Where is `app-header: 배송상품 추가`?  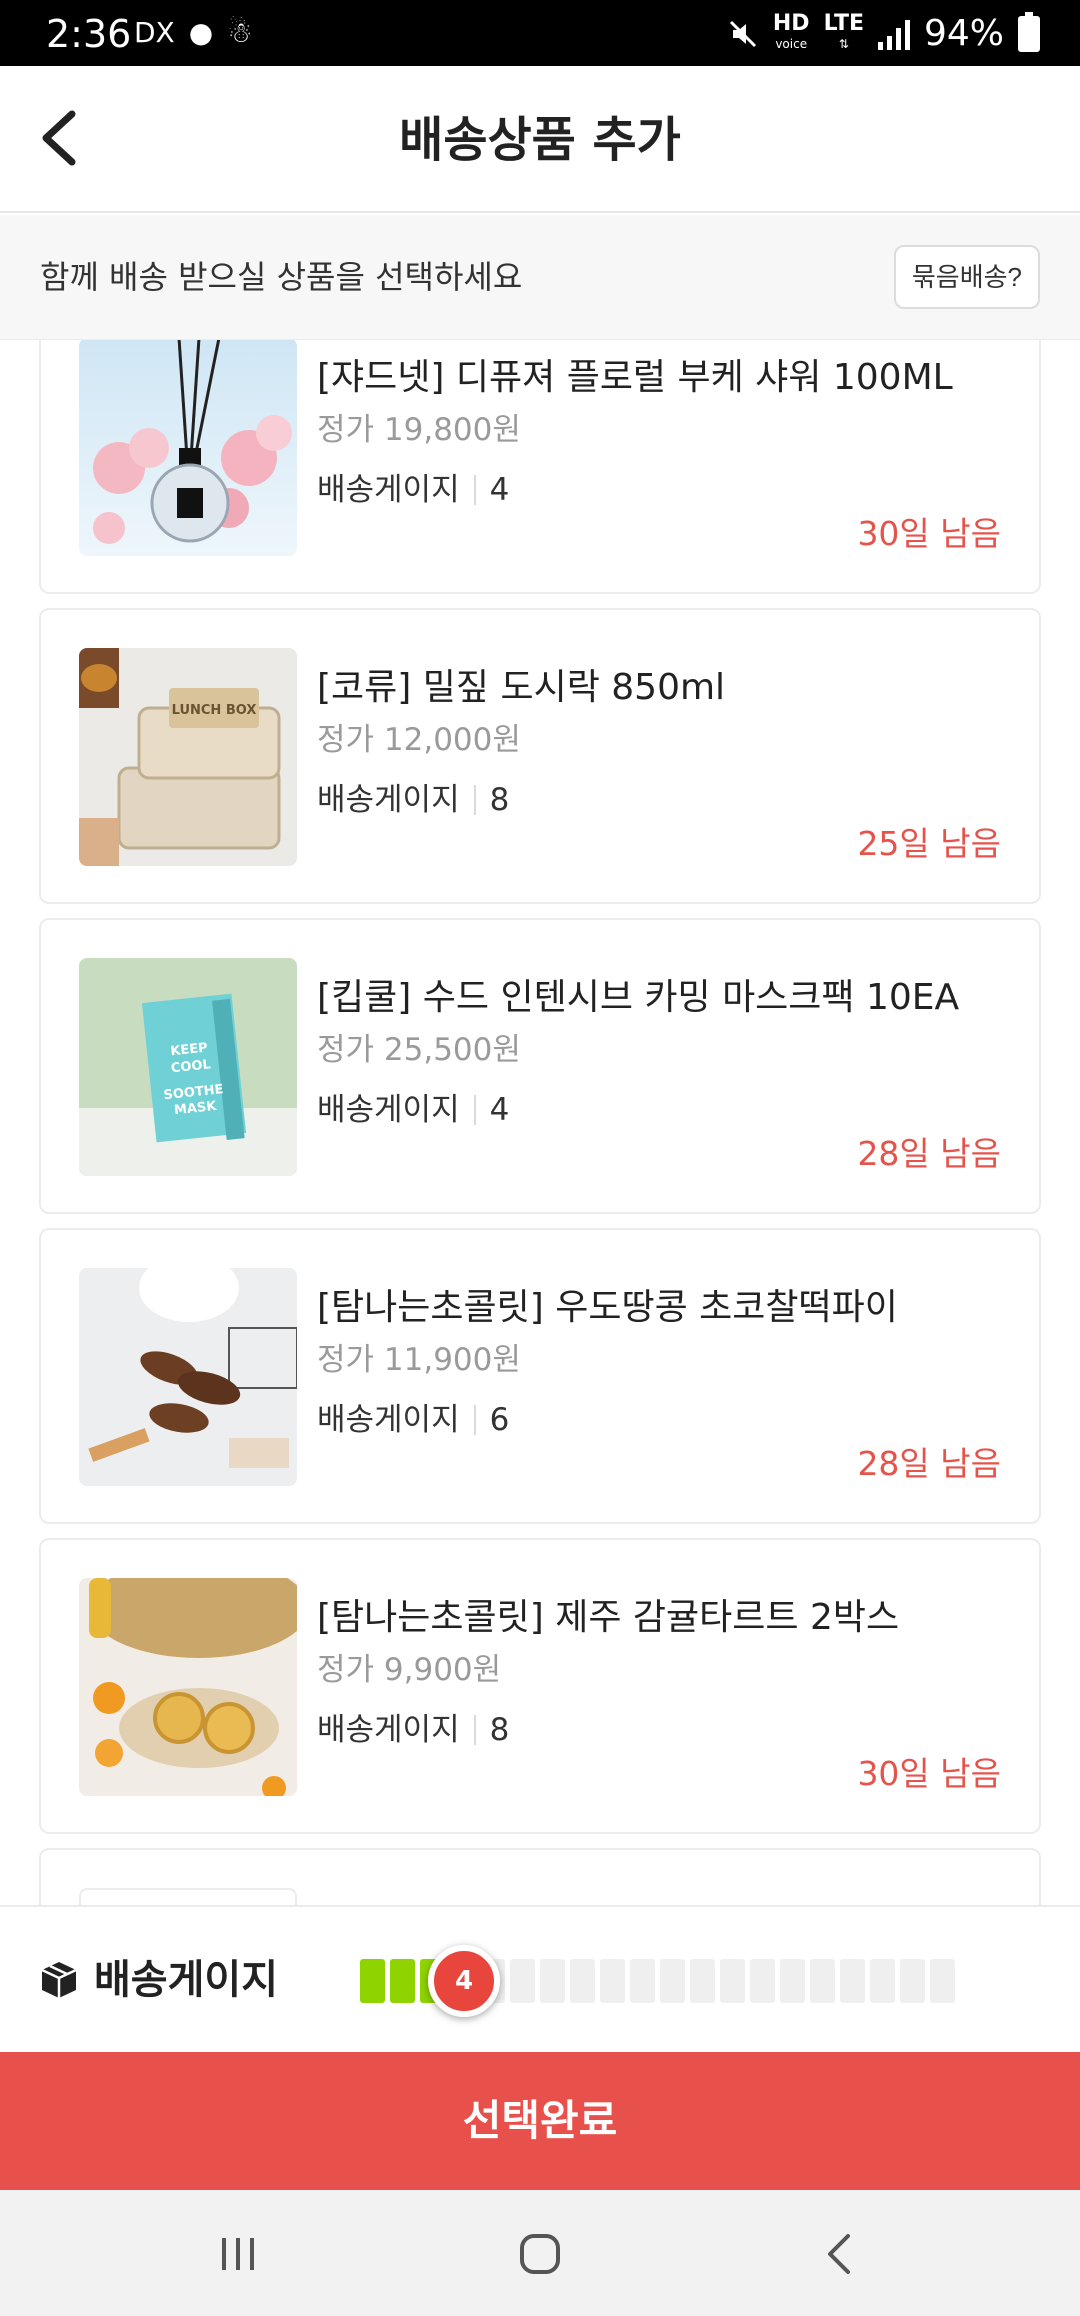 app-header: 배송상품 추가 is located at coordinates (540, 139).